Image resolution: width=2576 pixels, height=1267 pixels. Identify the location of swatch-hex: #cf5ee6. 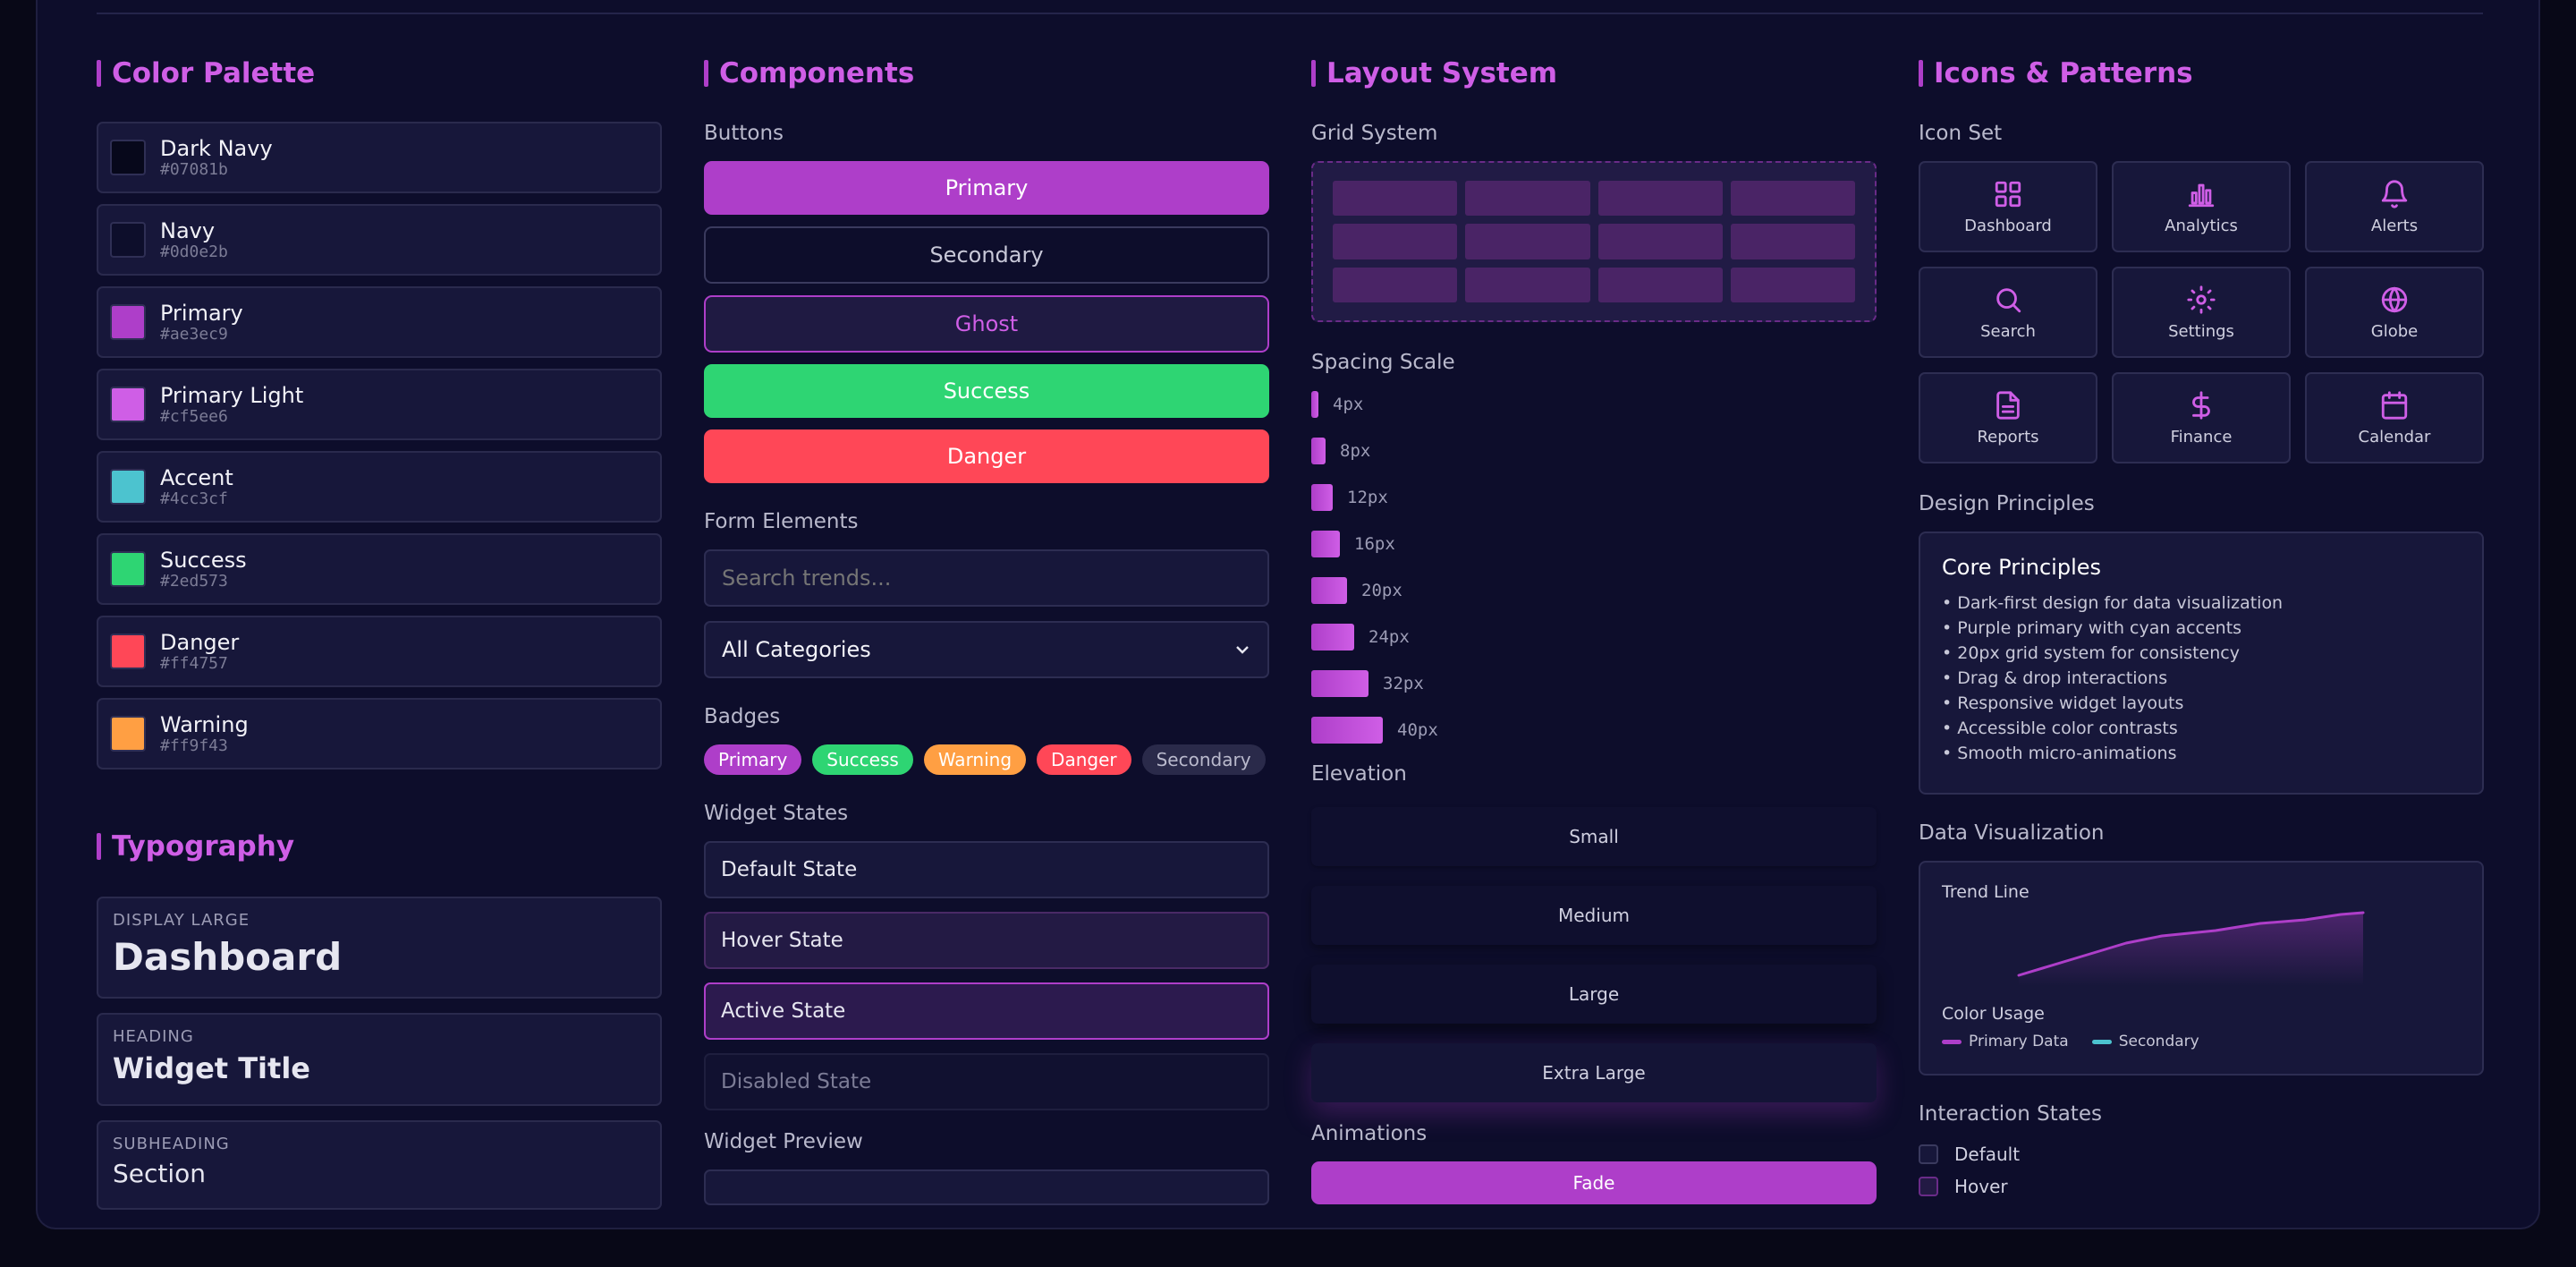
(194, 417).